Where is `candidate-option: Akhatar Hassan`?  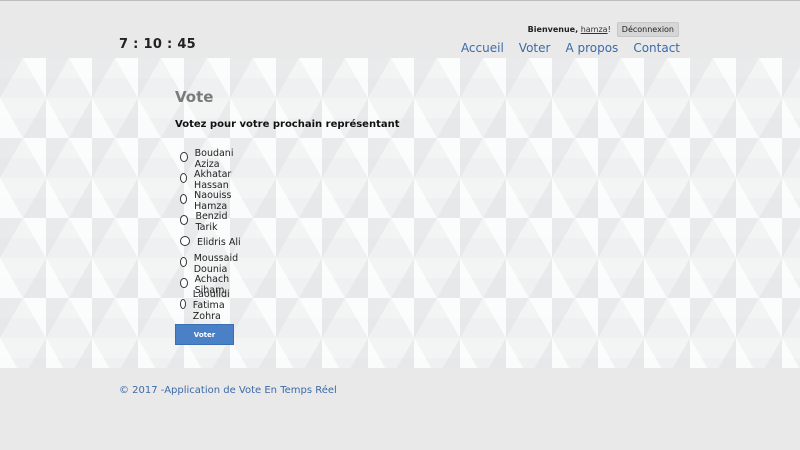
candidate-option: Akhatar Hassan is located at coordinates (210, 179).